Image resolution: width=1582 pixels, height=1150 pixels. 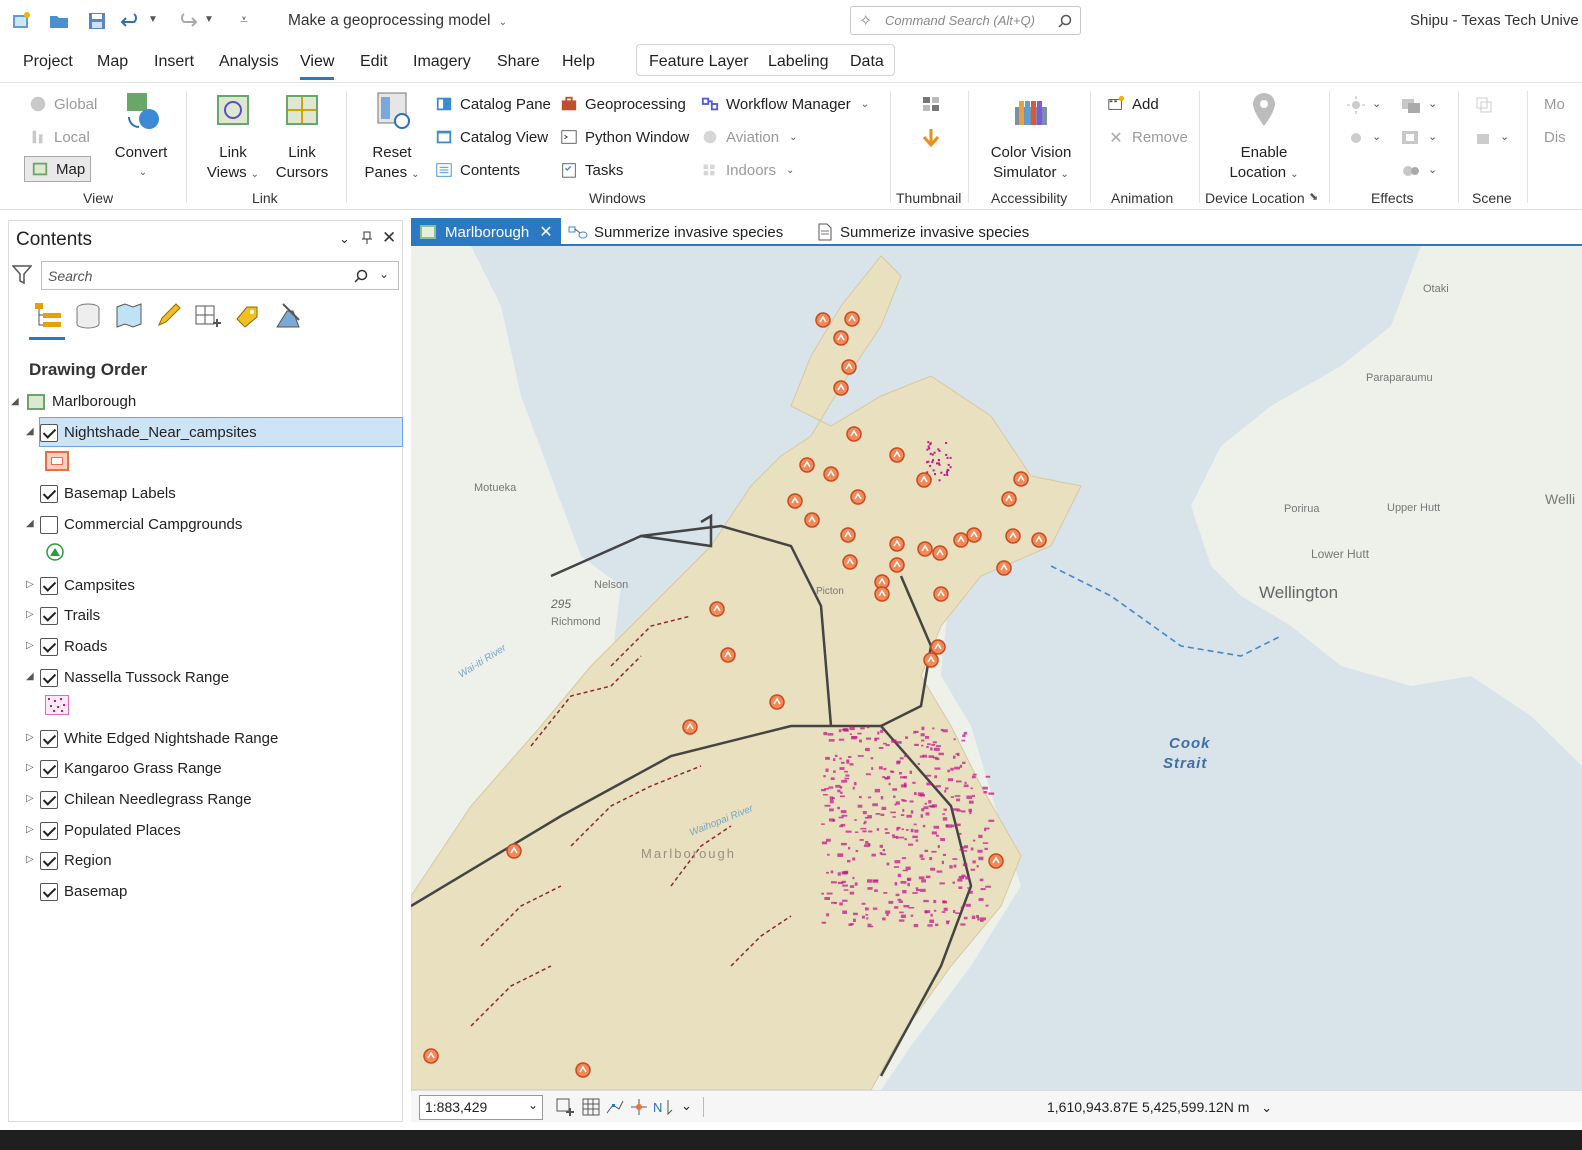 What do you see at coordinates (664, 1107) in the screenshot?
I see `north-arrow-icon: N` at bounding box center [664, 1107].